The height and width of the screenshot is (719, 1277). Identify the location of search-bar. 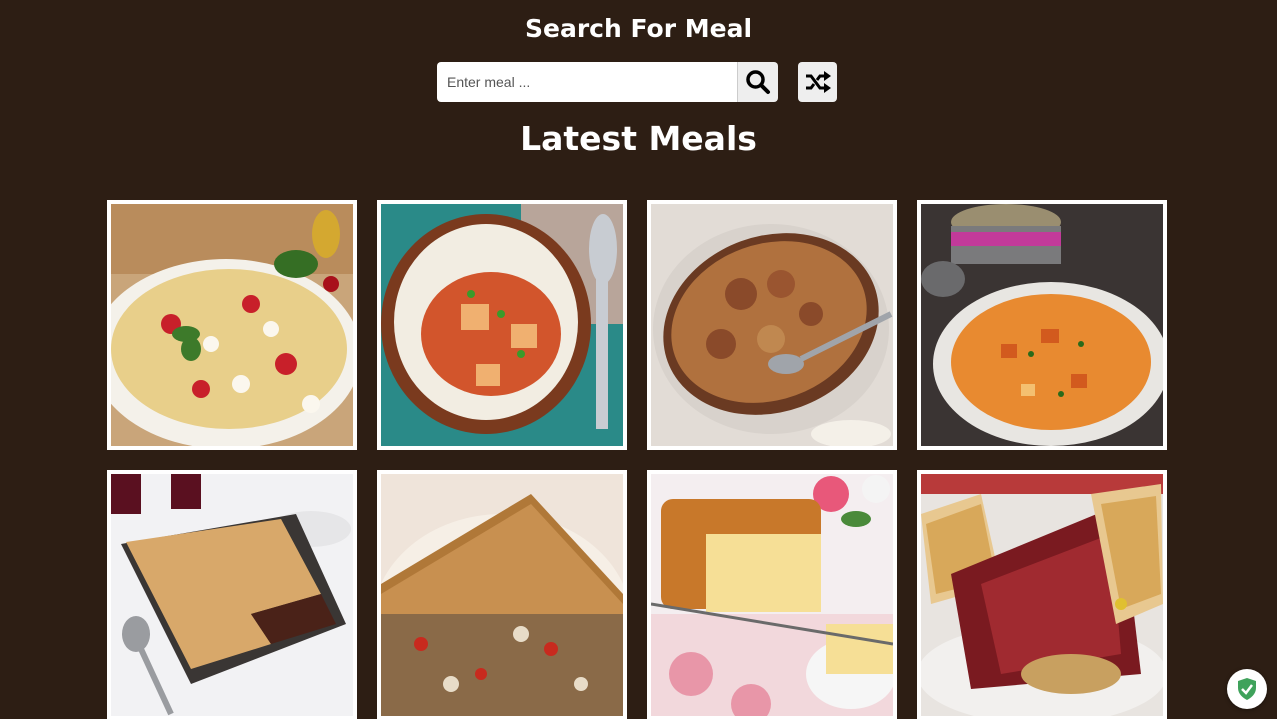
(637, 82).